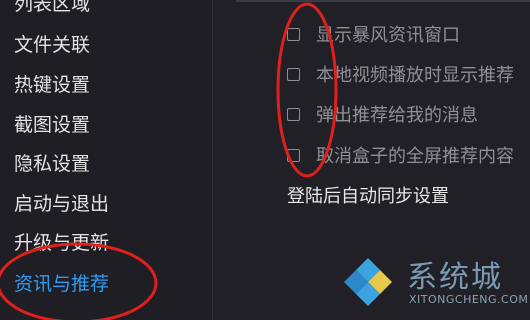 The width and height of the screenshot is (530, 320). Describe the element at coordinates (388, 35) in the screenshot. I see `option-label: 显示暴风资讯窗口` at that location.